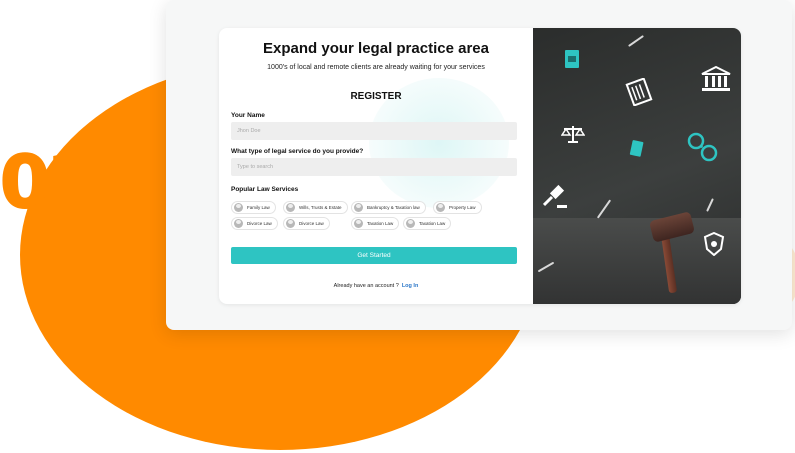  What do you see at coordinates (555, 196) in the screenshot?
I see `gavel-icon` at bounding box center [555, 196].